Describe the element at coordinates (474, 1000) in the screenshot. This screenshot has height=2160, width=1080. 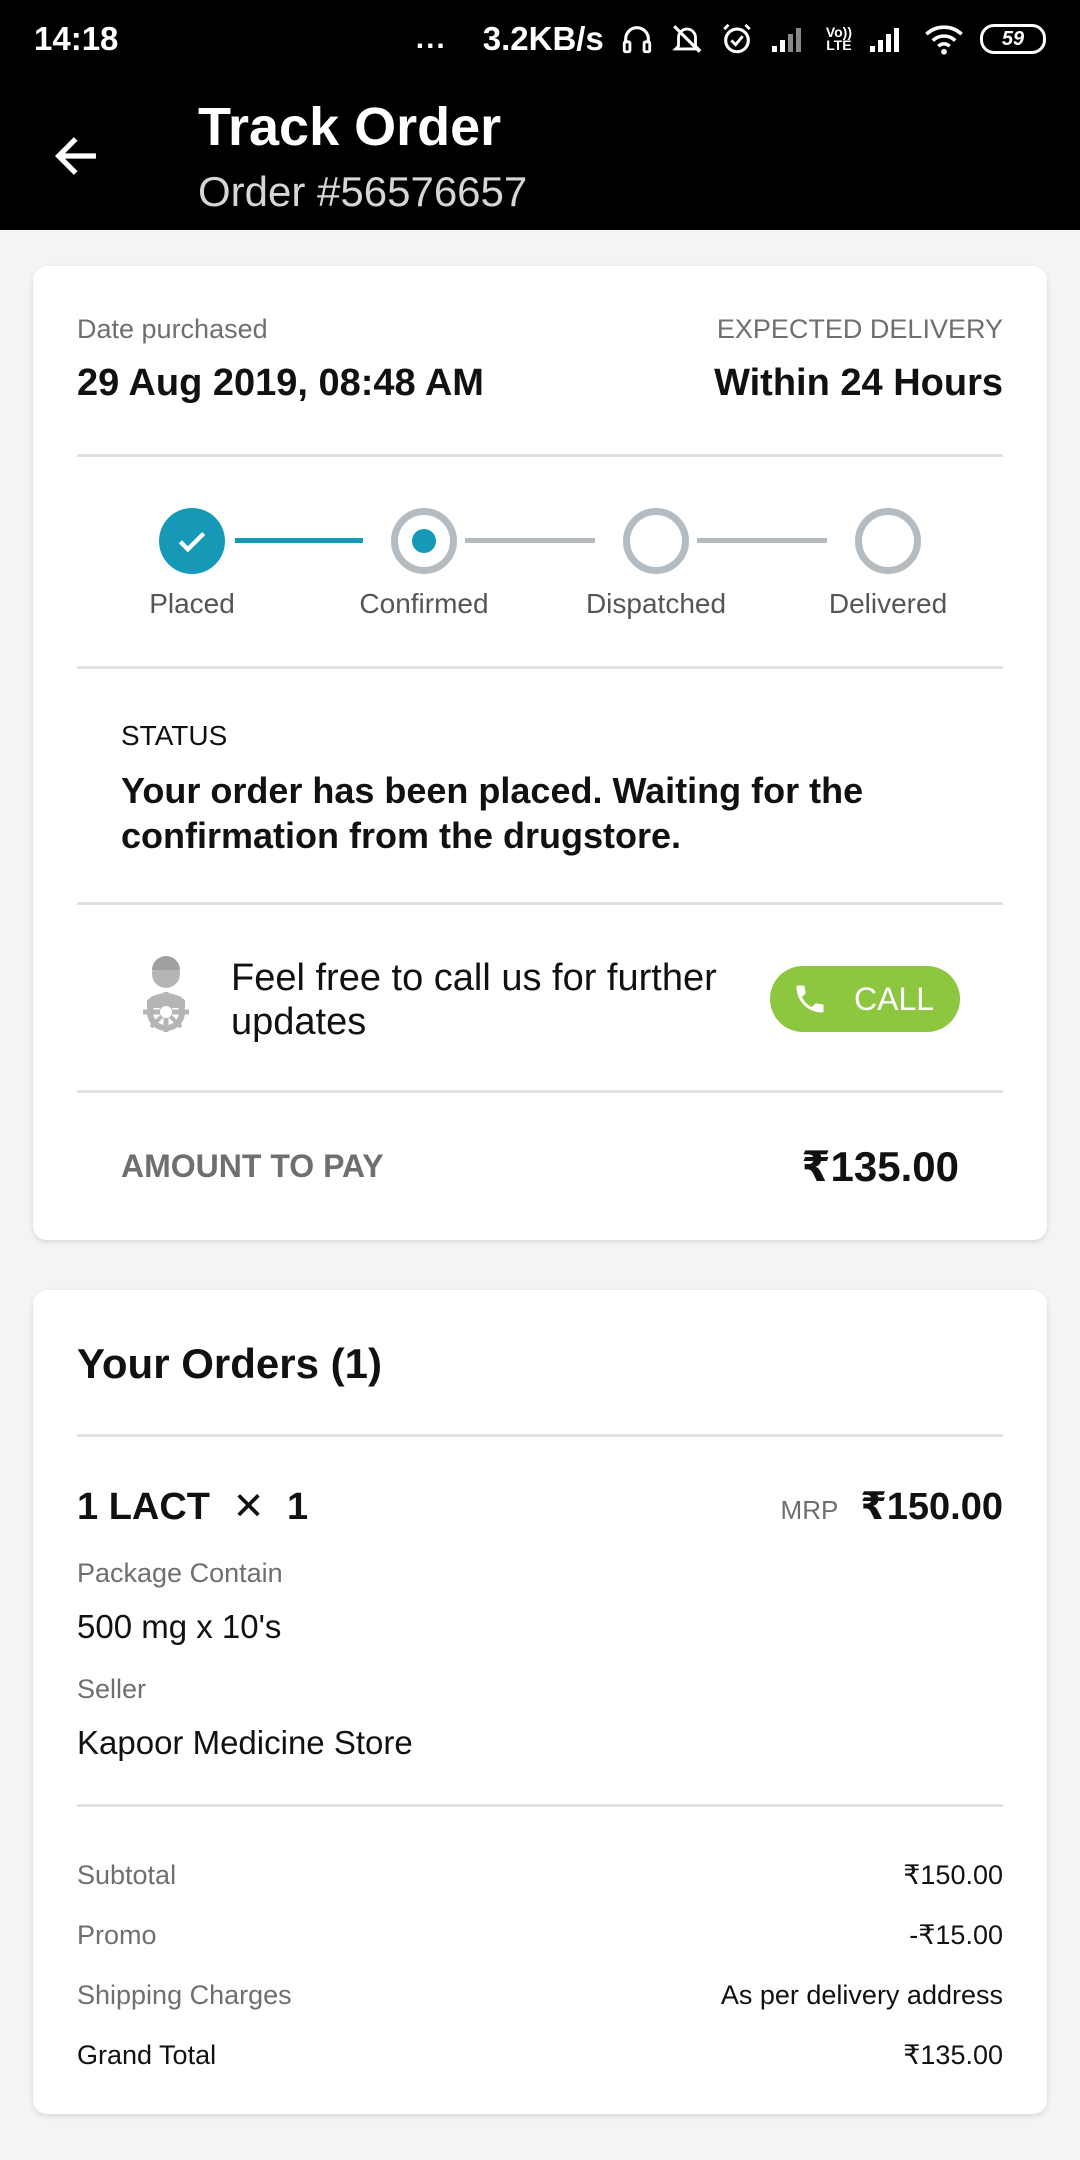
I see `support-message: Feel free to call us for further updates` at that location.